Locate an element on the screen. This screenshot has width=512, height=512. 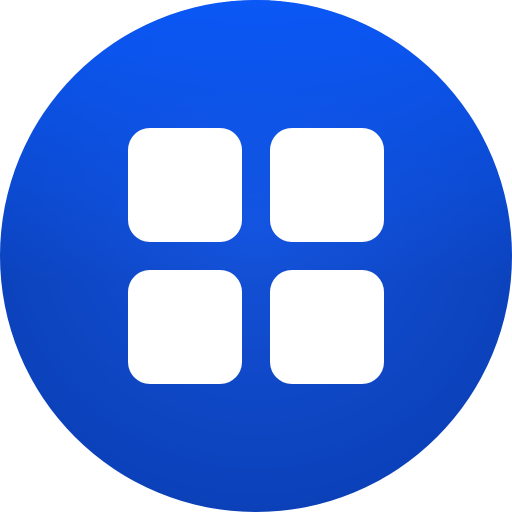
tile-bottom-left is located at coordinates (185, 327).